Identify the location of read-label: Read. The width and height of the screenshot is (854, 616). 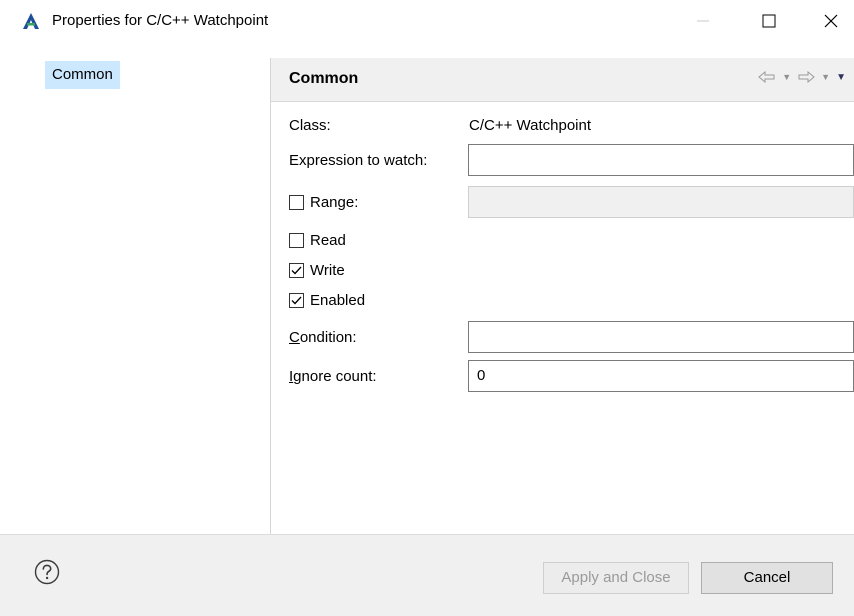
(328, 240).